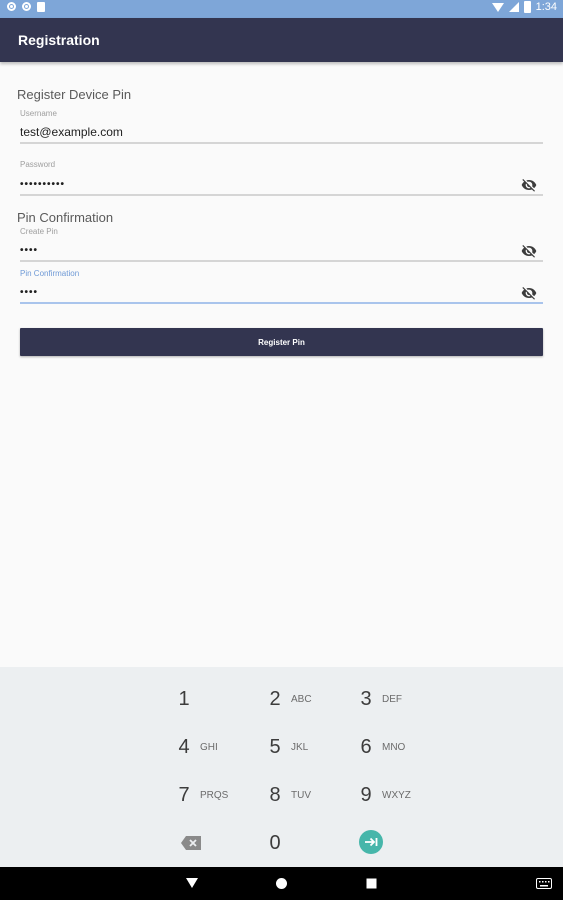 The image size is (563, 900). I want to click on recents-icon, so click(371, 883).